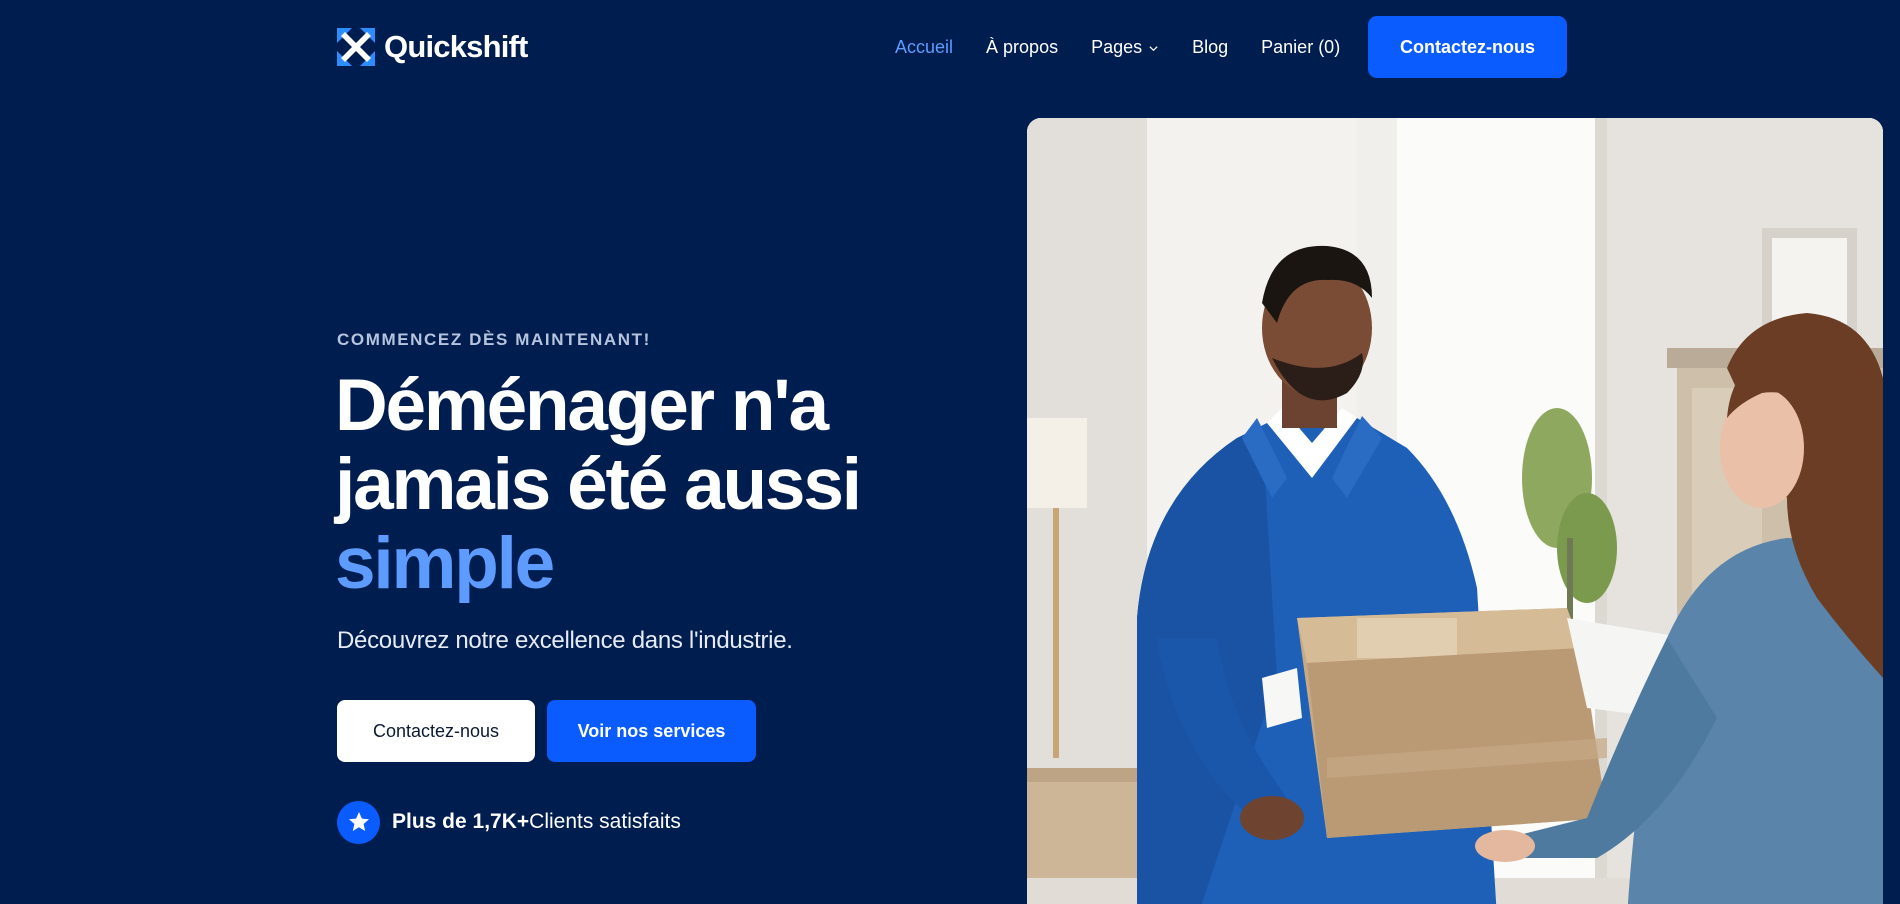 This screenshot has width=1900, height=904. Describe the element at coordinates (445, 563) in the screenshot. I see `headline-accent: simple` at that location.